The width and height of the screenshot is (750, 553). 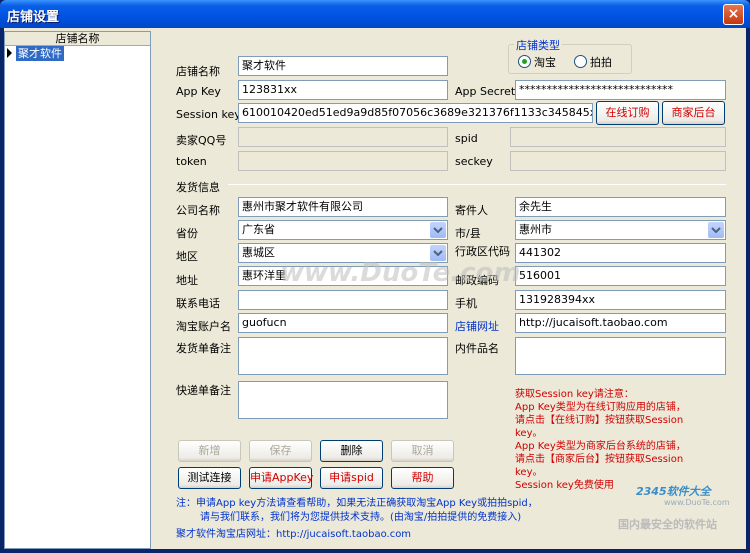 What do you see at coordinates (187, 256) in the screenshot?
I see `district-label: 地区` at bounding box center [187, 256].